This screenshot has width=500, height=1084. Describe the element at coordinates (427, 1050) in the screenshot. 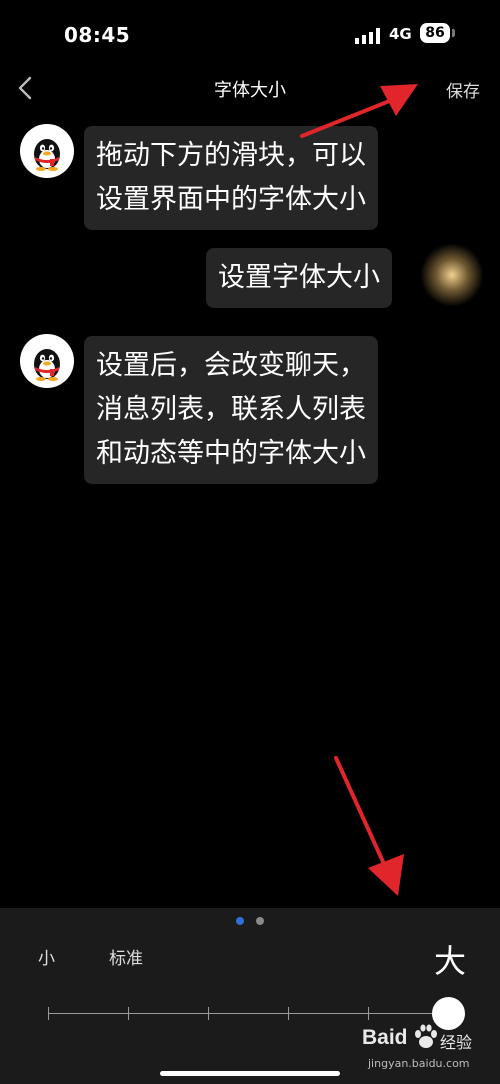

I see `baidu-jingyan-watermark: Baid 经验 jingyan.baidu.com` at that location.